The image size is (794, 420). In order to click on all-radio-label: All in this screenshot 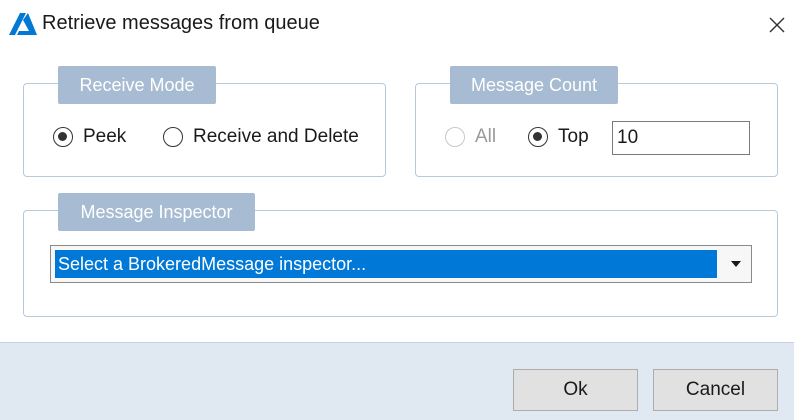, I will do `click(486, 136)`.